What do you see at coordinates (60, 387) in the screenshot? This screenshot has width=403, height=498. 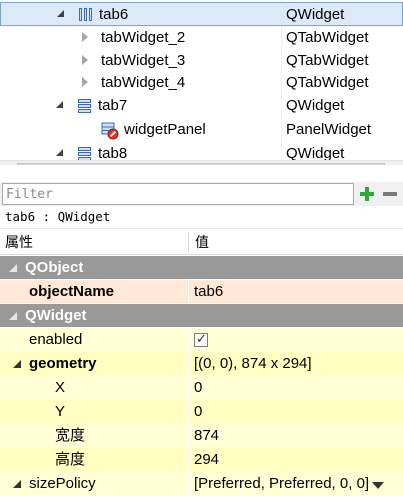 I see `property-name: X` at bounding box center [60, 387].